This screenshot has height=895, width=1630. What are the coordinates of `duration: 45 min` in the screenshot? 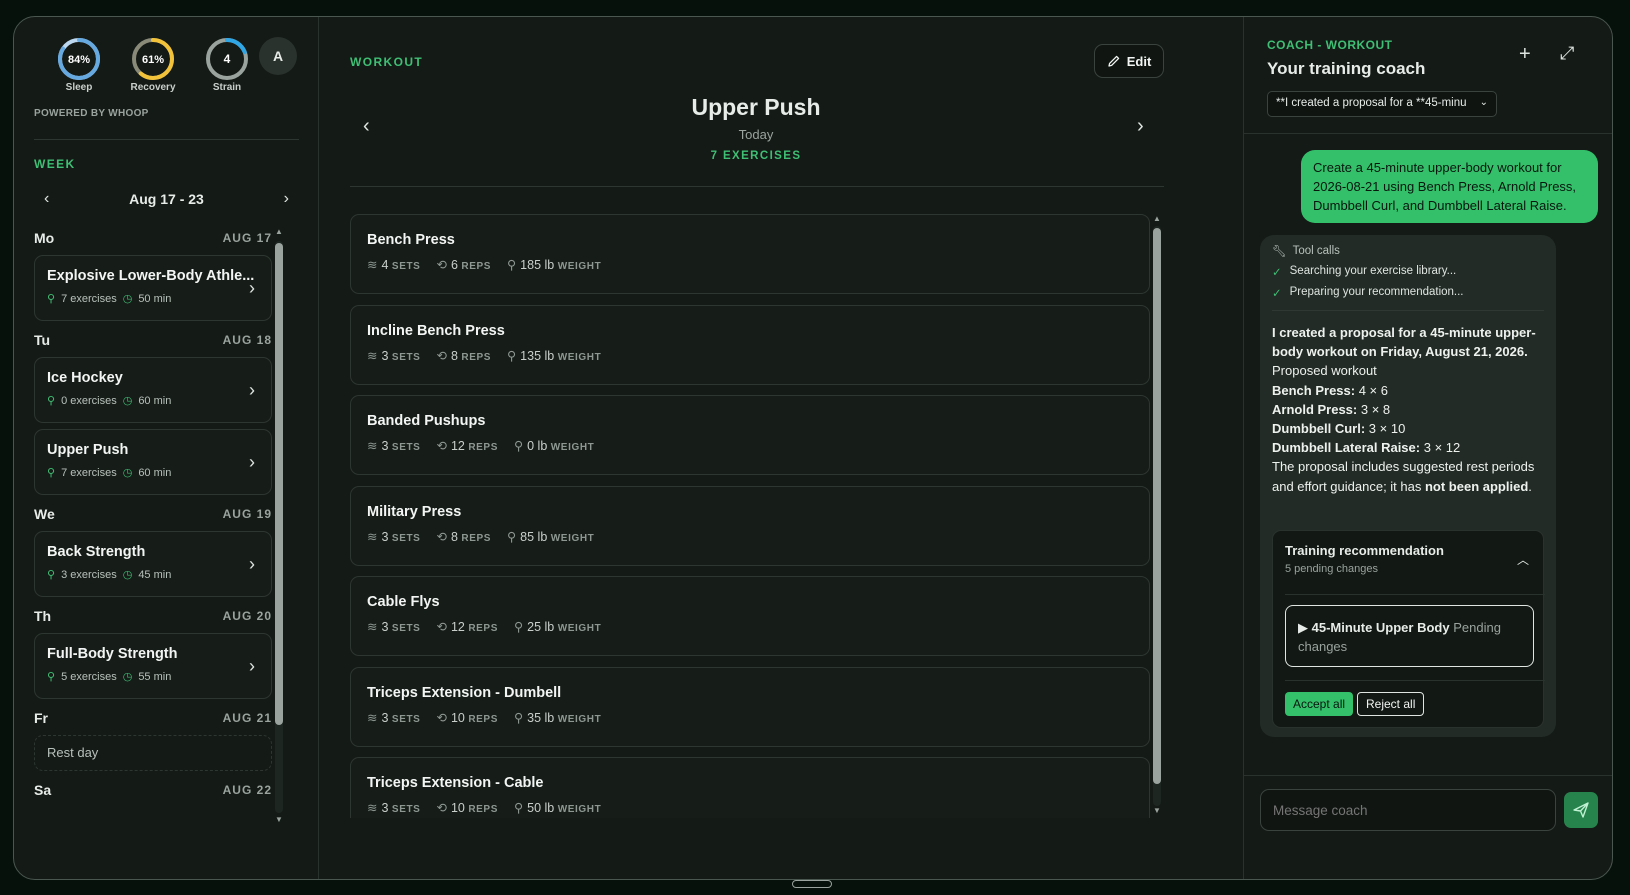 It's located at (155, 574).